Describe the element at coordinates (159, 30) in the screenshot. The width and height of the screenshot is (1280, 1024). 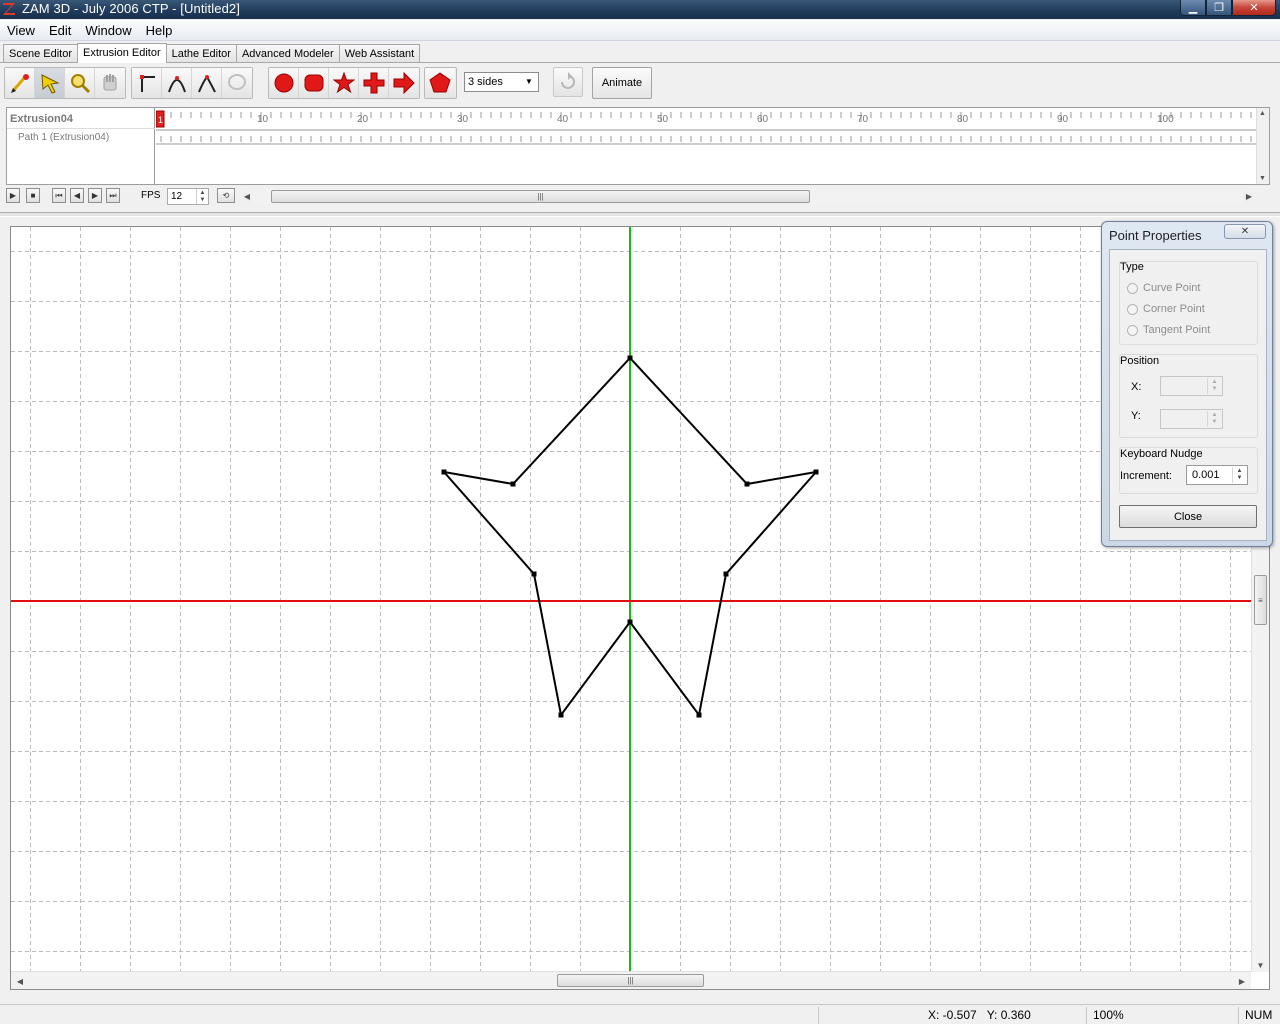
I see `menu-help: Help` at that location.